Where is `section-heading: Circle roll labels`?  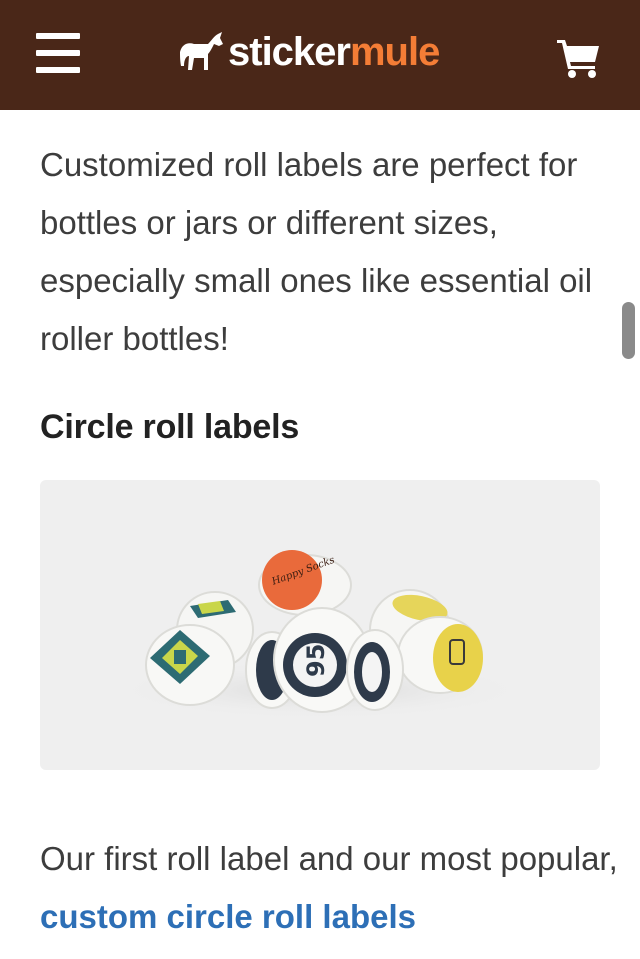
section-heading: Circle roll labels is located at coordinates (170, 427).